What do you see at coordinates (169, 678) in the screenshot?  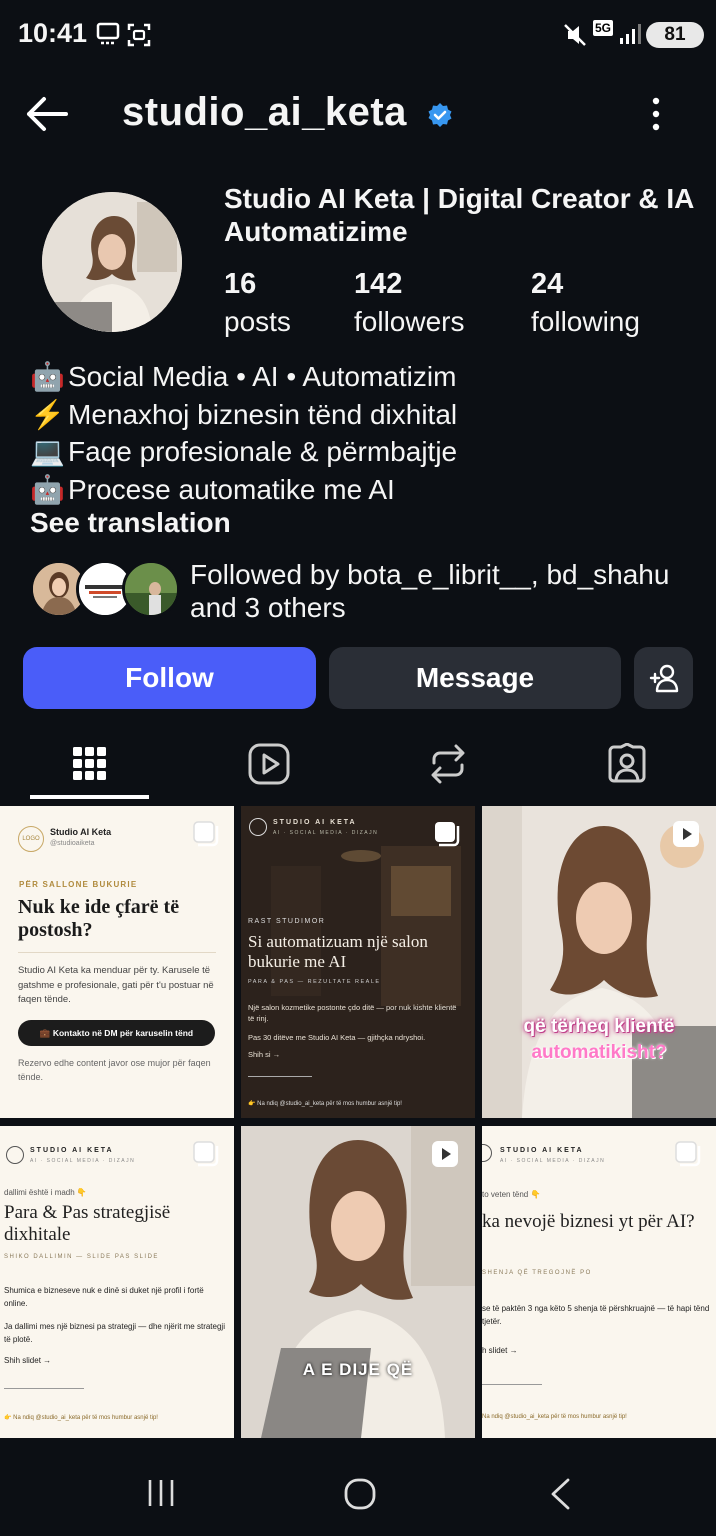 I see `follow-button: Follow` at bounding box center [169, 678].